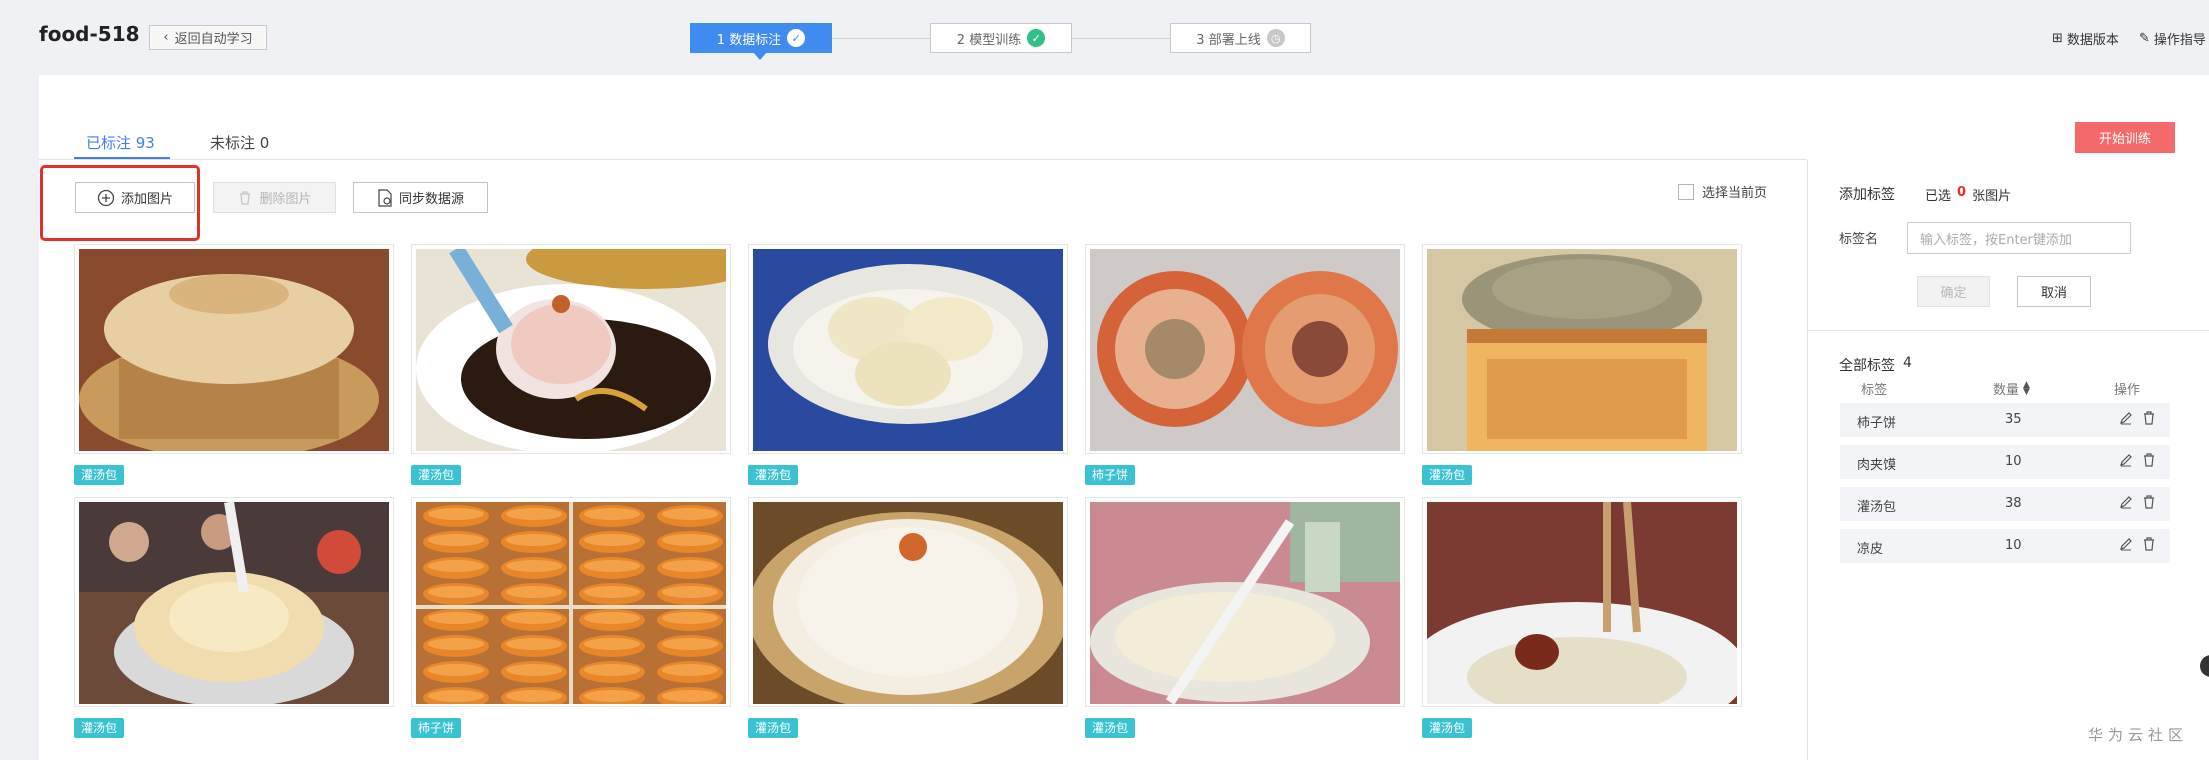 This screenshot has height=760, width=2209. I want to click on label-count: 35, so click(2013, 419).